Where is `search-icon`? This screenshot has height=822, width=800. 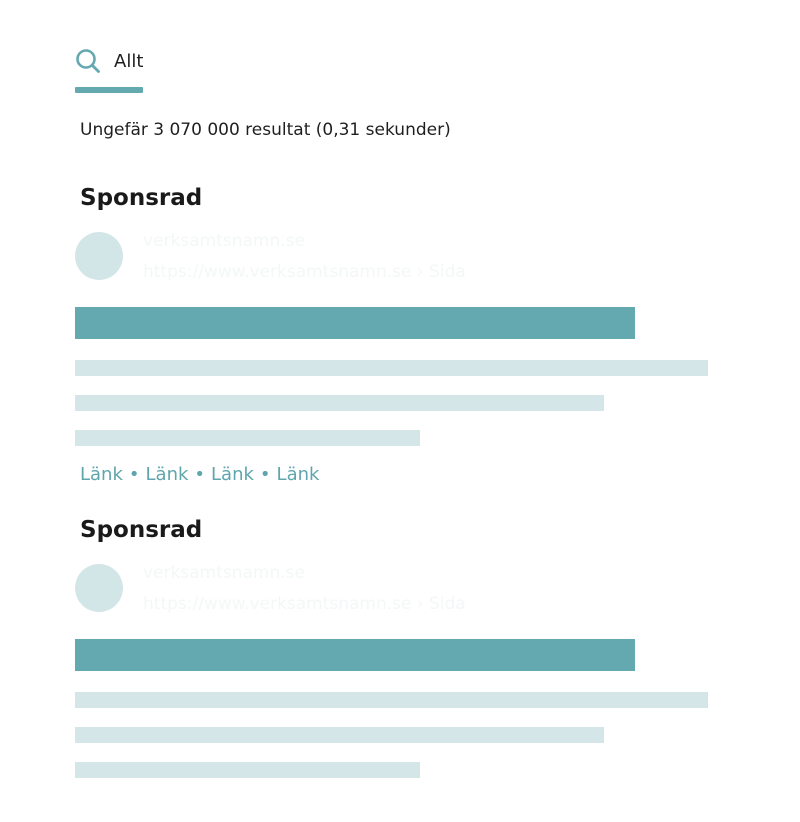 search-icon is located at coordinates (88, 61).